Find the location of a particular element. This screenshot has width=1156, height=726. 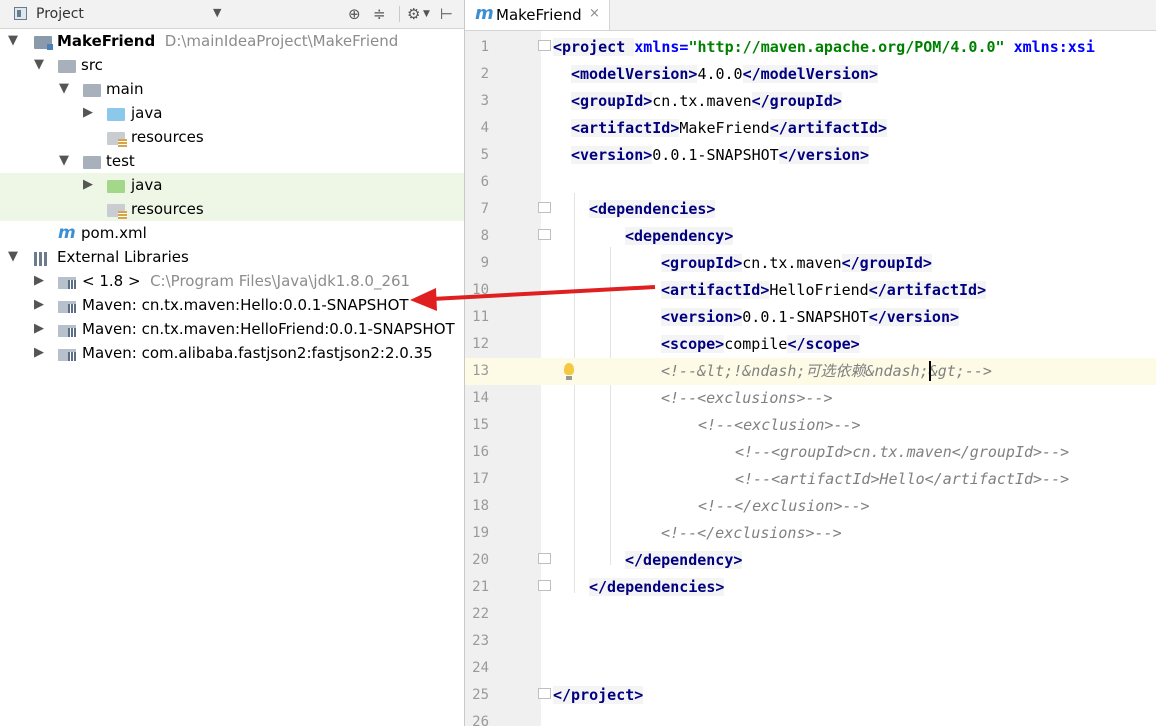

code-line: 5 <version>0.0.1-SNAPSHOT</version> is located at coordinates (810, 155).